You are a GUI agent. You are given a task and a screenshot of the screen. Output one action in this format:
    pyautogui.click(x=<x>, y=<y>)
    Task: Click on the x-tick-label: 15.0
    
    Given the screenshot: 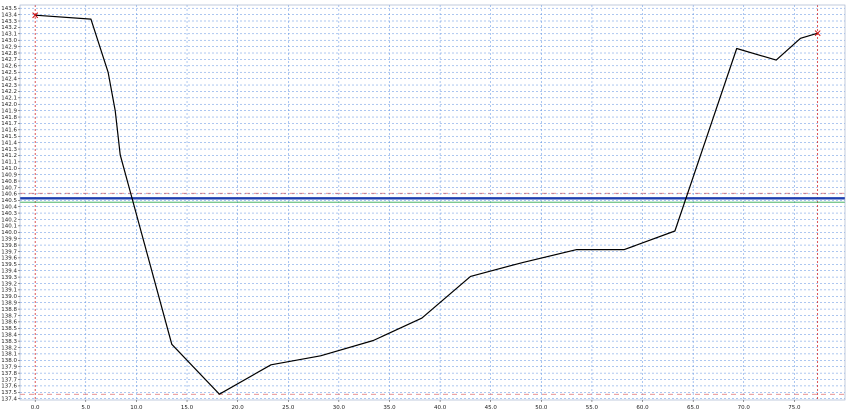 What is the action you would take?
    pyautogui.click(x=187, y=408)
    